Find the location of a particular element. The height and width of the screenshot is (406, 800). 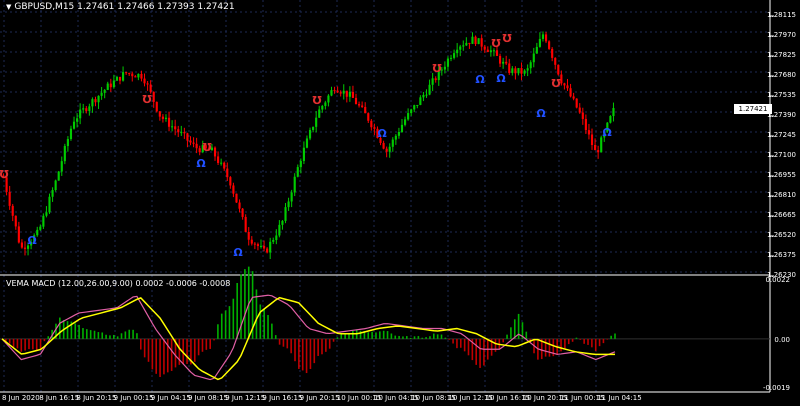

price-tick-label: 1.27825 is located at coordinates (781, 55).